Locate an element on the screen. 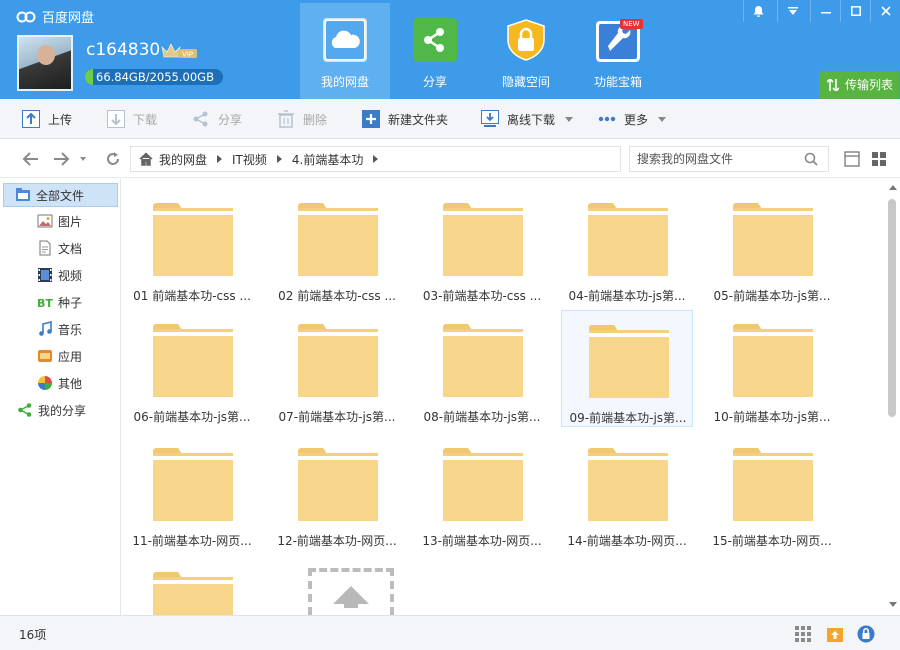 The width and height of the screenshot is (900, 650). transfer-list-label: 传输列表 is located at coordinates (869, 85).